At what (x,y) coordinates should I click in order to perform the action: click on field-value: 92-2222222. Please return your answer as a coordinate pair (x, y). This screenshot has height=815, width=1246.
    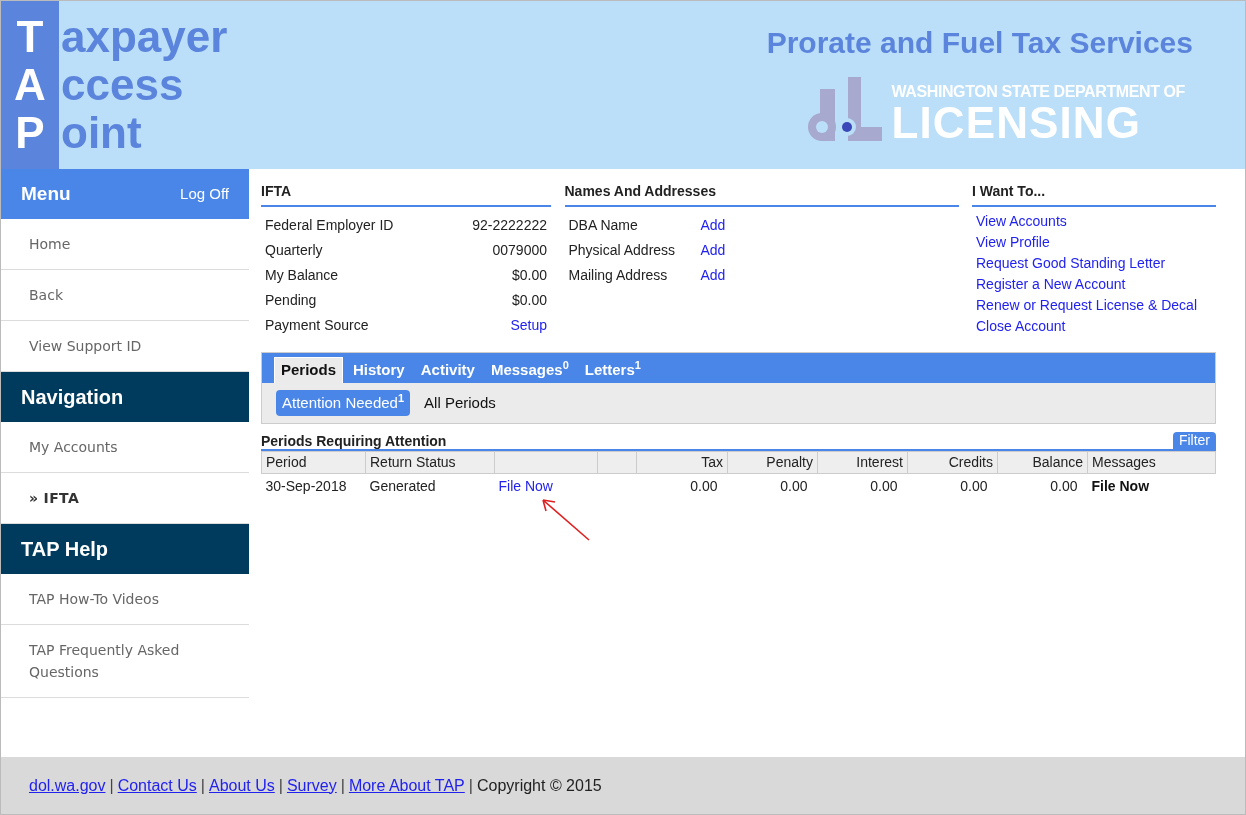
    Looking at the image, I should click on (510, 225).